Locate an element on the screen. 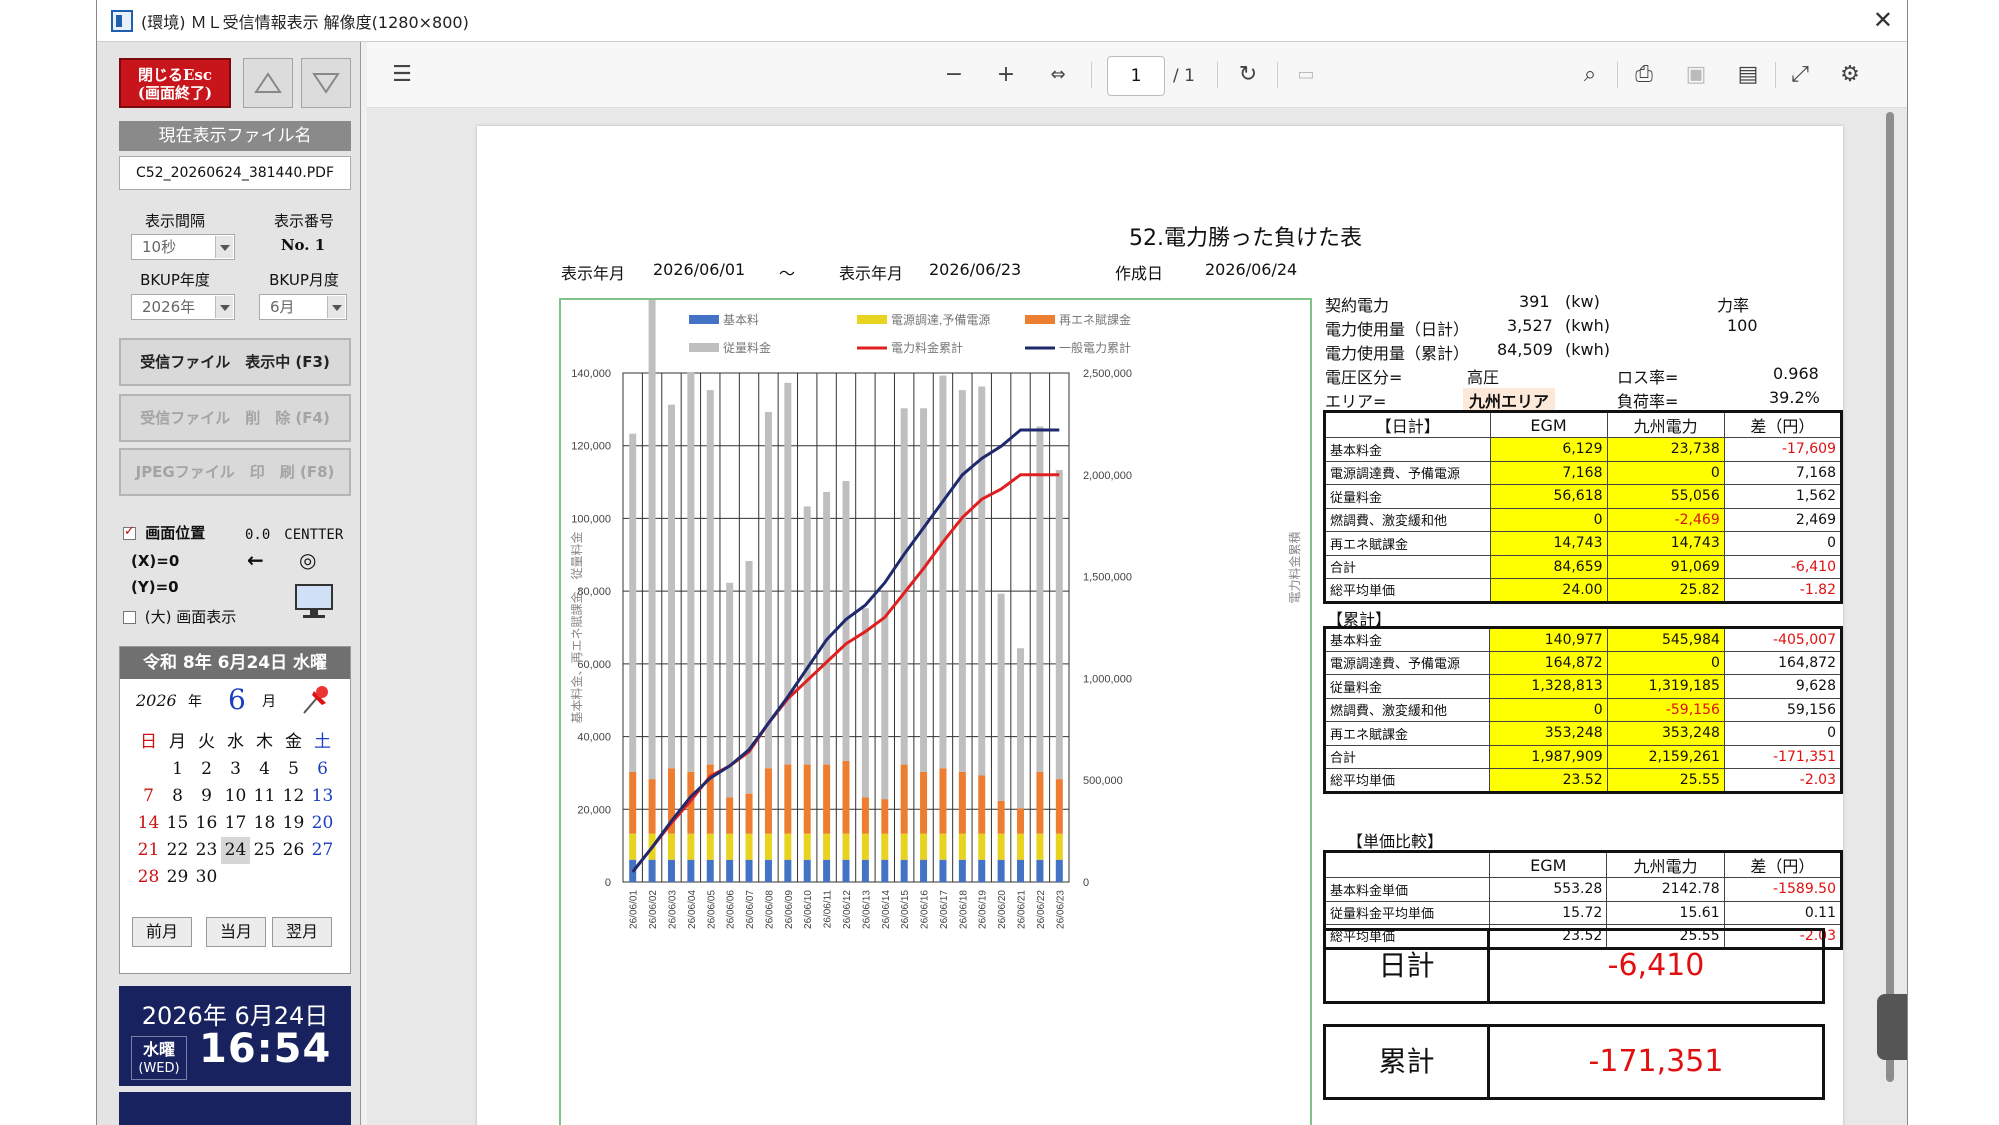  side-panel-tab is located at coordinates (1892, 1027).